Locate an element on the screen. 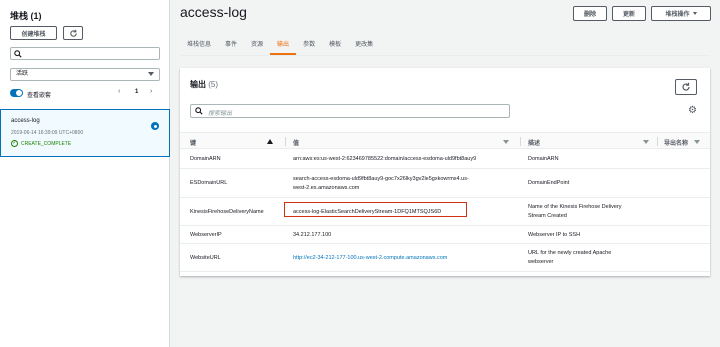 This screenshot has height=347, width=720. output-description: Webserver IP to SSH is located at coordinates (590, 235).